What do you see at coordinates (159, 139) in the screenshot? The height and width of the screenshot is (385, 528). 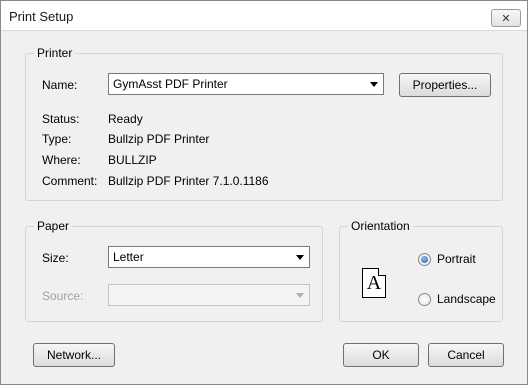 I see `type-value: Bullzip PDF Printer` at bounding box center [159, 139].